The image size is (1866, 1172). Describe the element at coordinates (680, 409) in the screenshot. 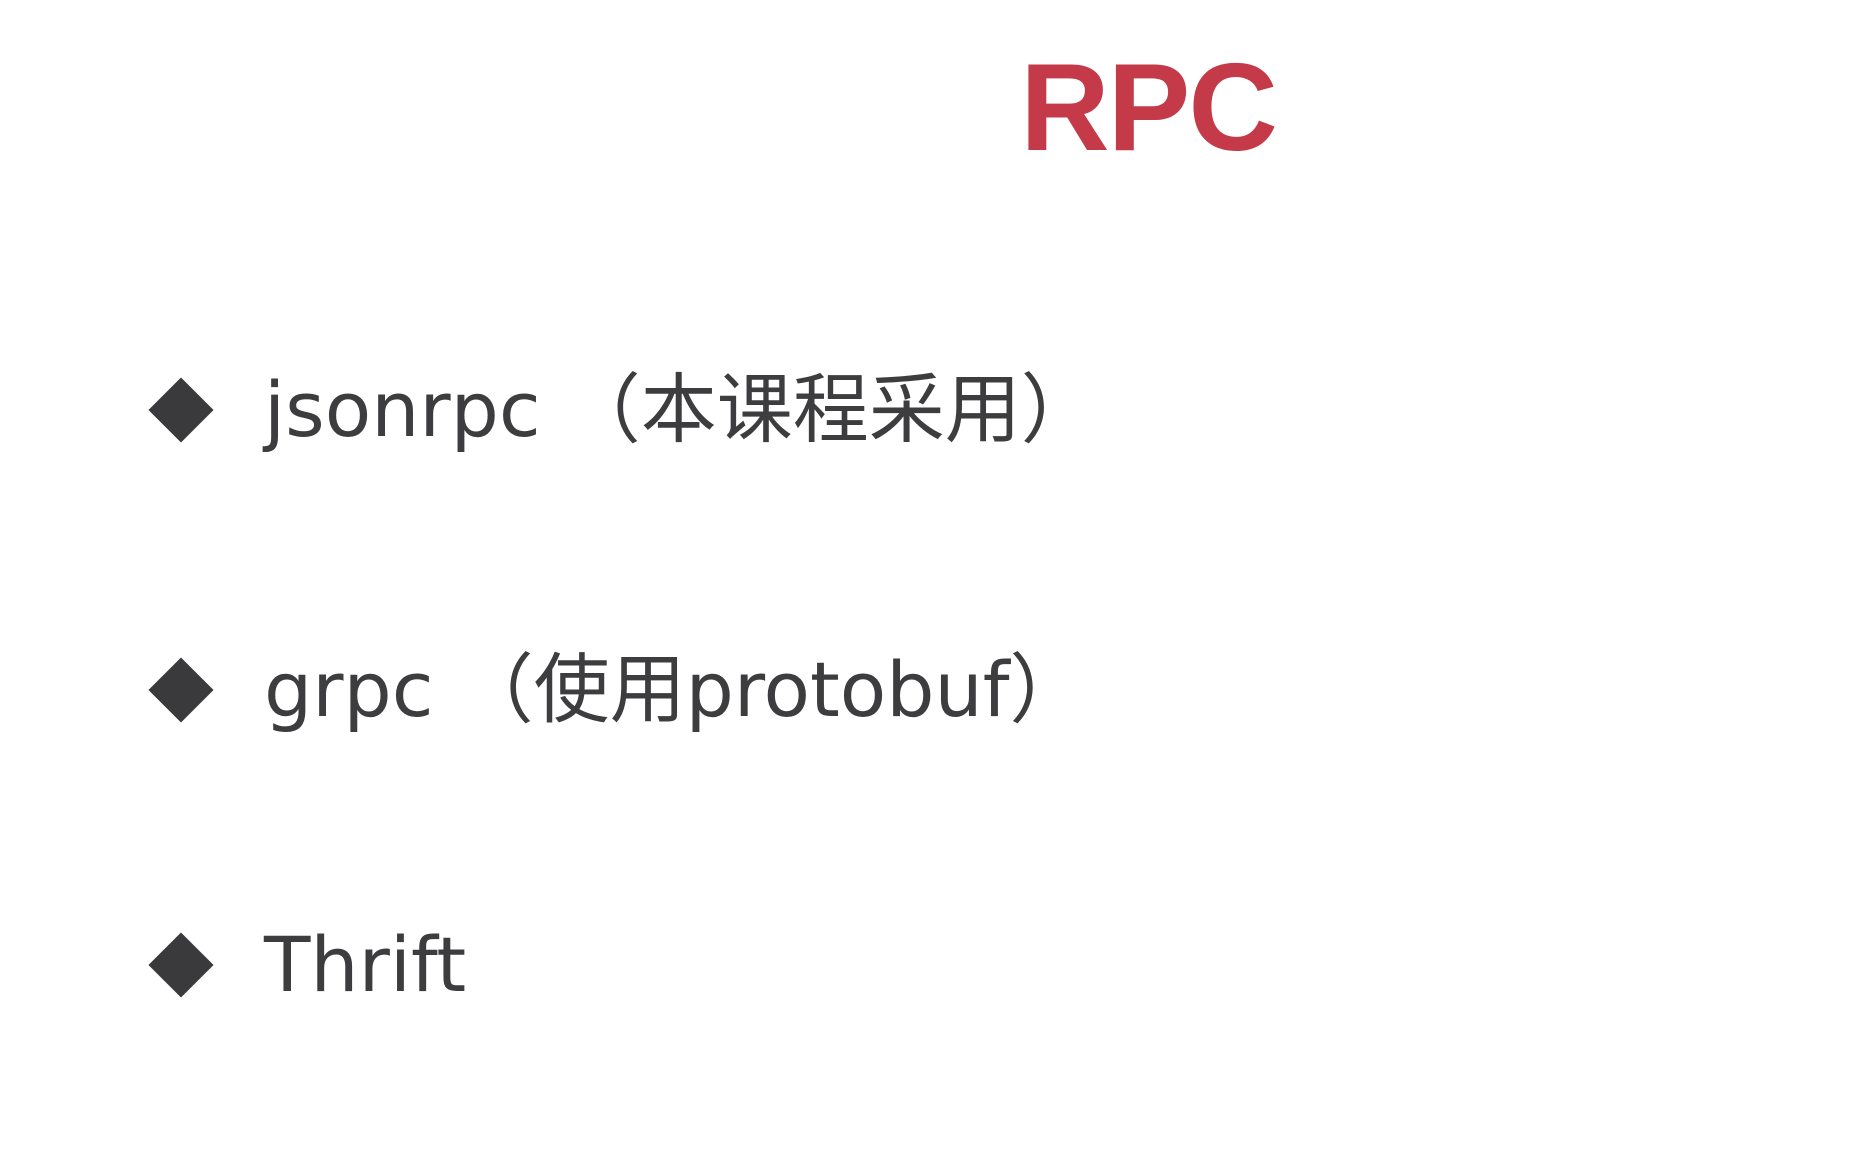

I see `list-item-label: jsonrpc （本课程采用）` at that location.